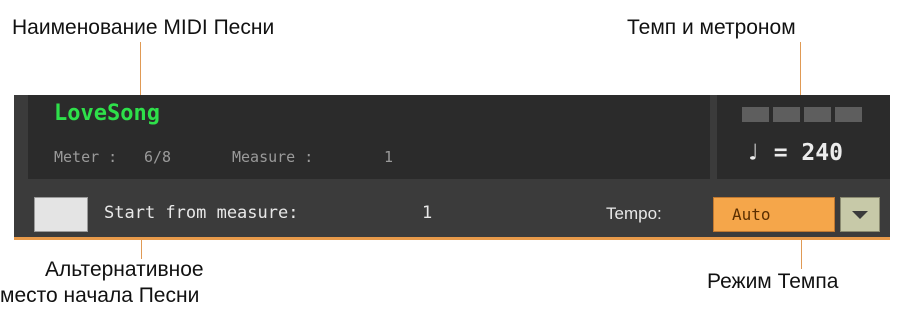 Image resolution: width=903 pixels, height=309 pixels. What do you see at coordinates (711, 27) in the screenshot?
I see `callout-tempo-metronome: Темп и метроном` at bounding box center [711, 27].